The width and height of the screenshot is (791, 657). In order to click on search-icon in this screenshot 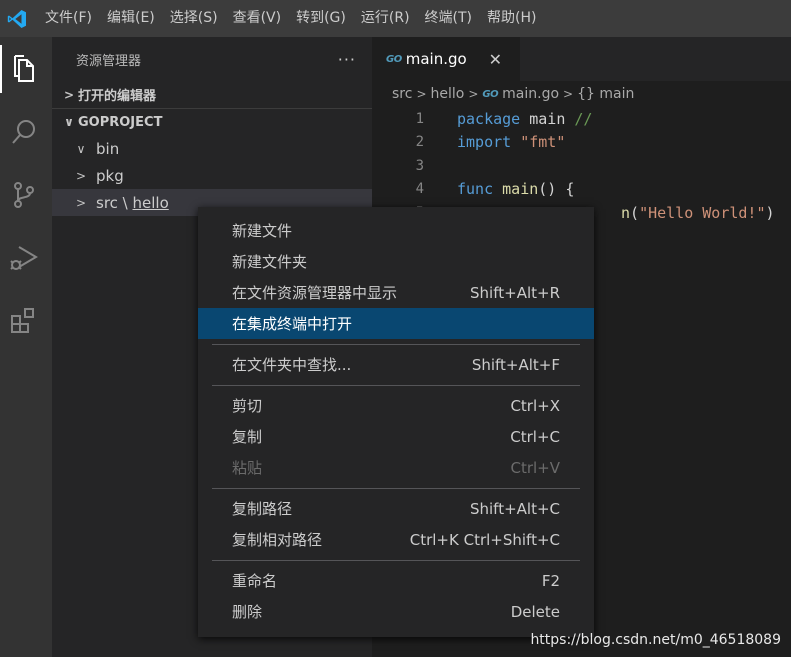, I will do `click(24, 132)`.